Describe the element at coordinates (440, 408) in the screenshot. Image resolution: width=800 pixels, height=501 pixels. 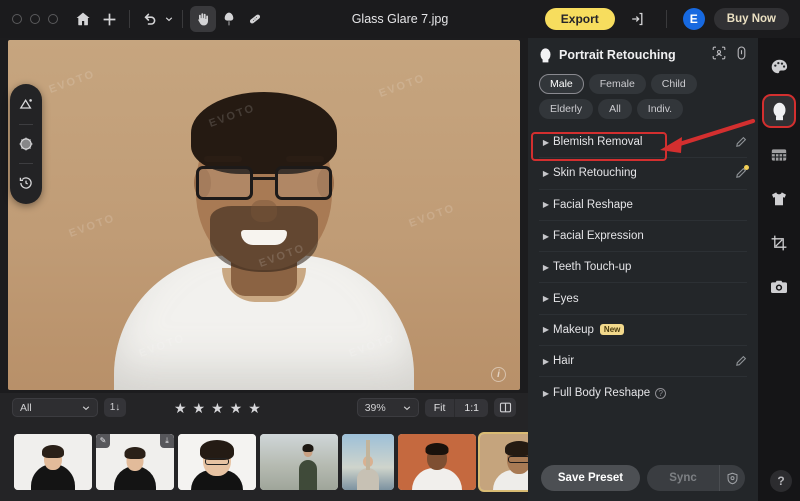
I see `fit-button: Fit` at that location.